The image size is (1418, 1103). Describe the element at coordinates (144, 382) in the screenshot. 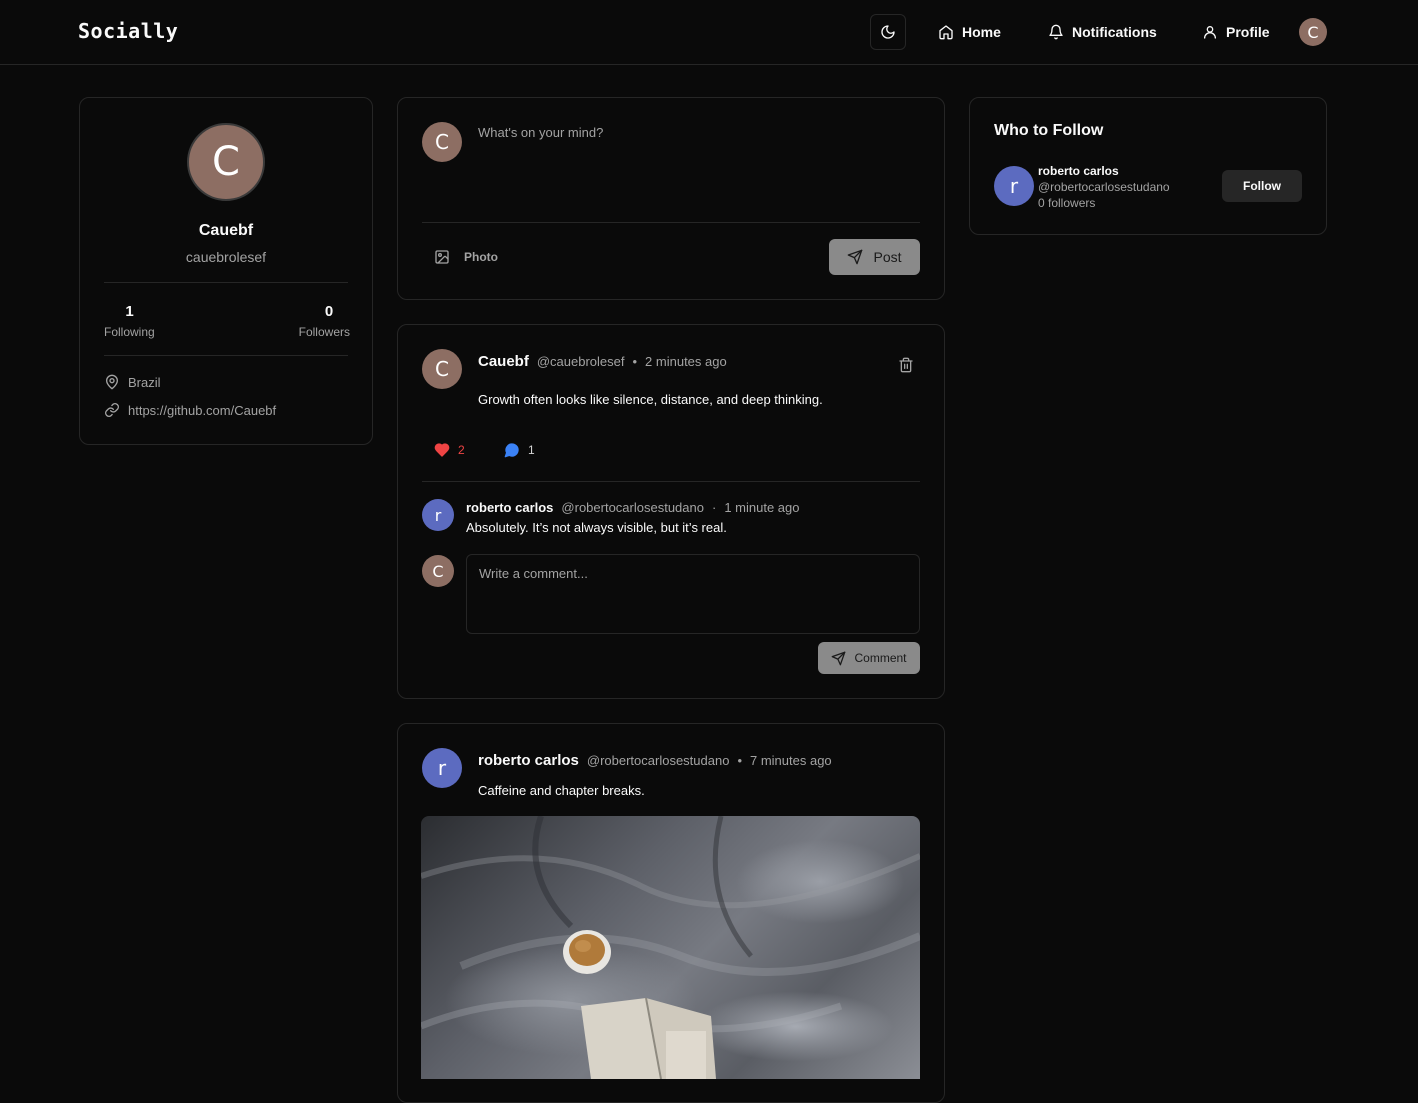

I see `profile-location-text: Brazil` at that location.